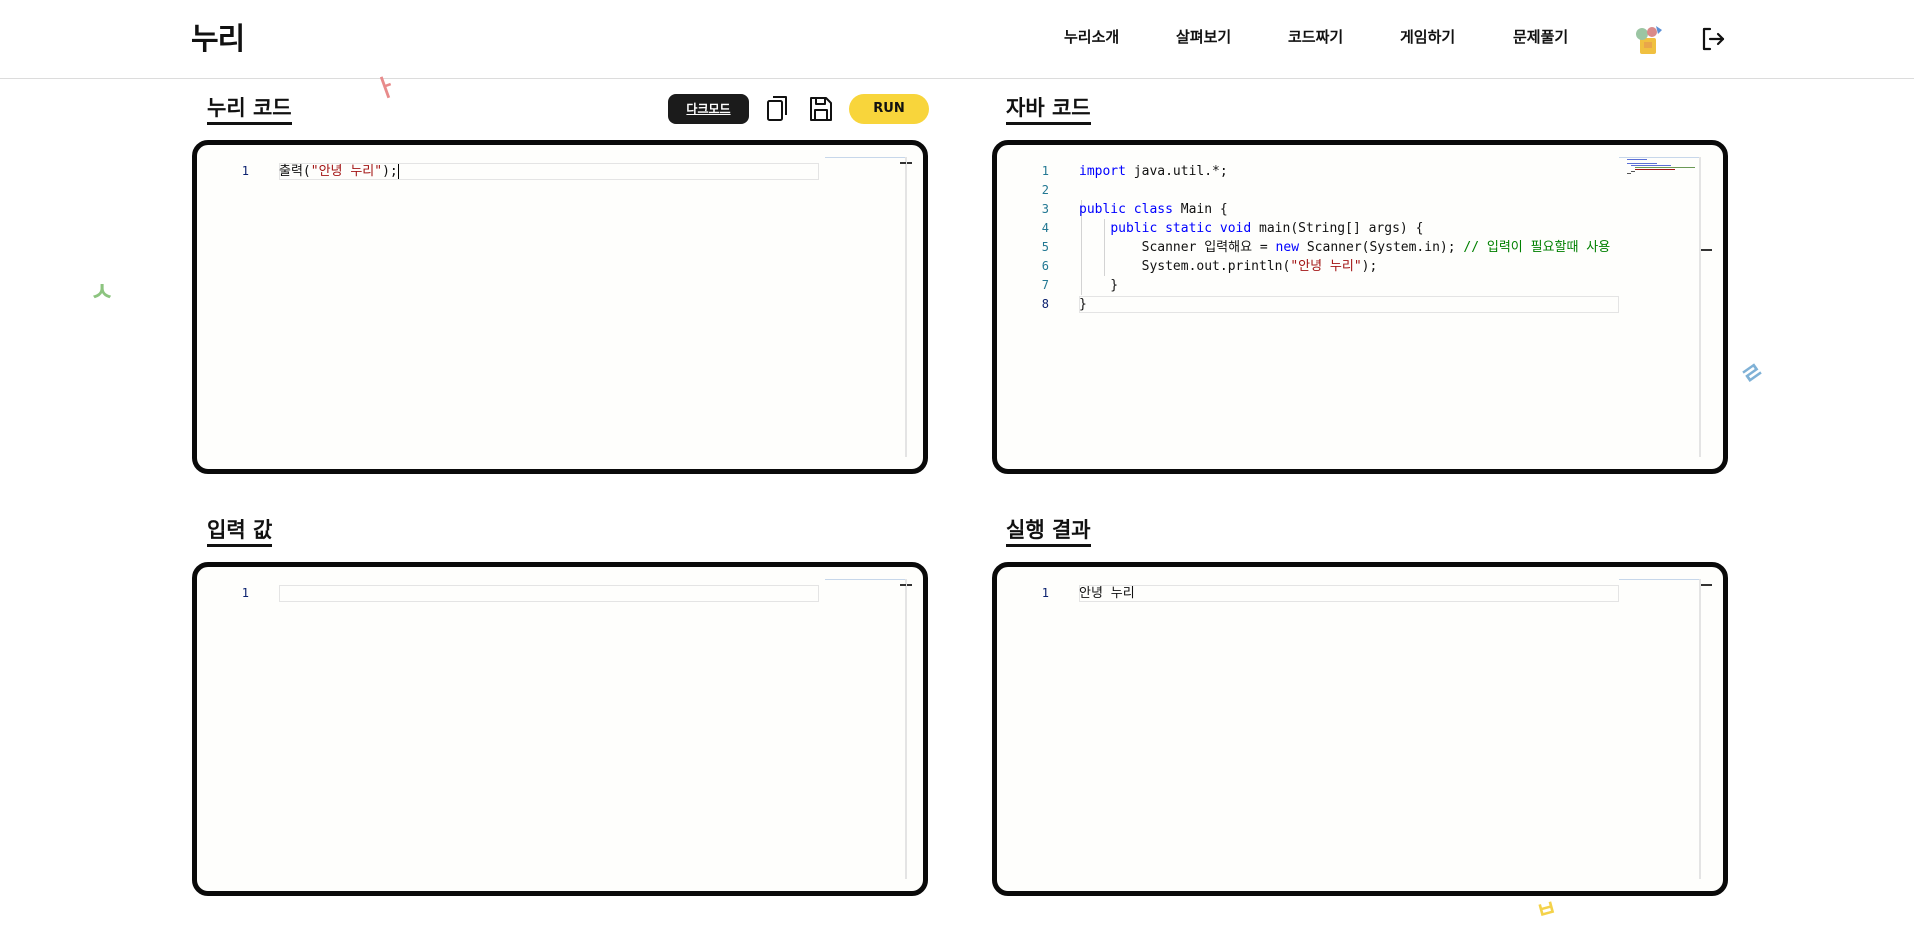  What do you see at coordinates (1427, 36) in the screenshot?
I see `nav-item-game: 게임하기` at bounding box center [1427, 36].